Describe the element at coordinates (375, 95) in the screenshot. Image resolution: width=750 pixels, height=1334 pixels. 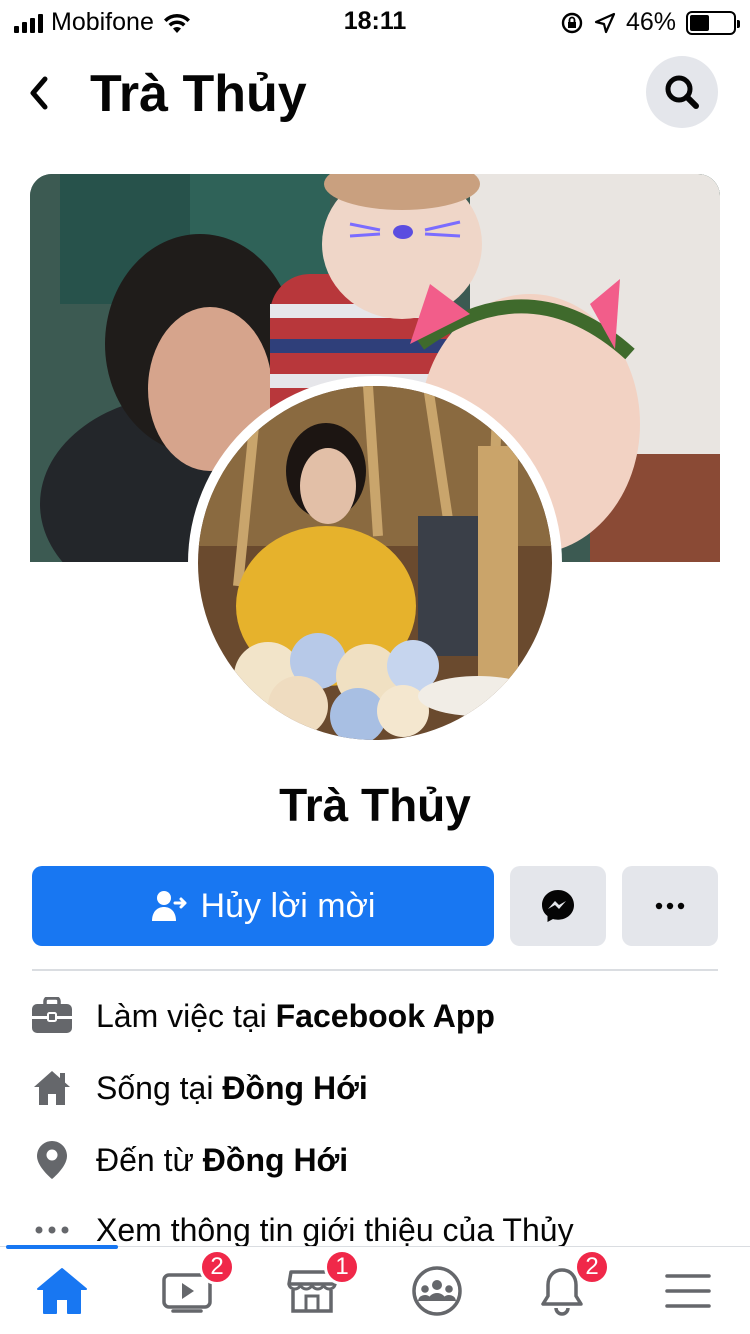
I see `profile-header: Trà Thủy` at that location.